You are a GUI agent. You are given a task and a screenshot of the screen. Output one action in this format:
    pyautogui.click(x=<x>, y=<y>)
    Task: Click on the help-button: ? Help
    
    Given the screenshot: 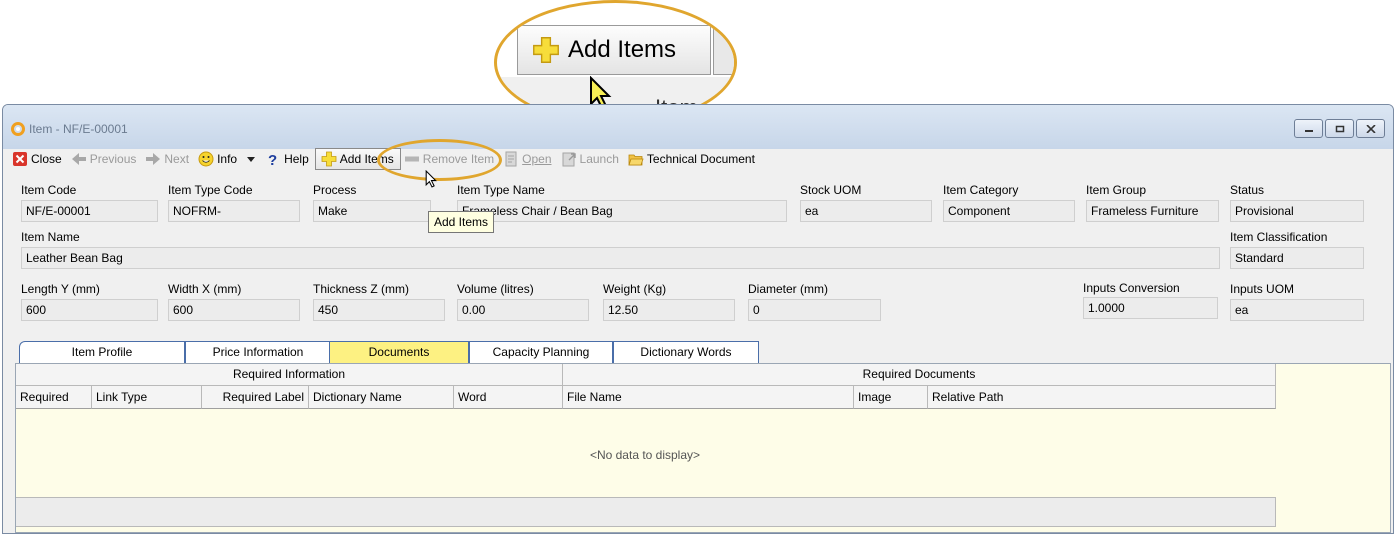 What is the action you would take?
    pyautogui.click(x=288, y=159)
    